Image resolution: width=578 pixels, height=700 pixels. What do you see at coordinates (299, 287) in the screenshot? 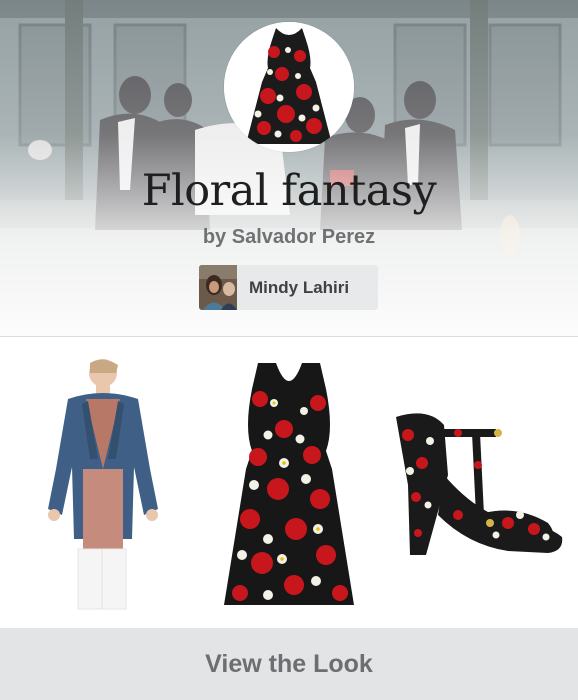
I see `user-name: Mindy Lahiri` at bounding box center [299, 287].